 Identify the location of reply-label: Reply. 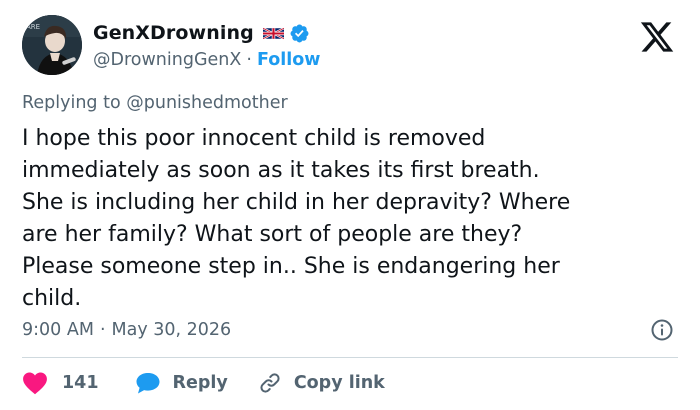
(200, 383).